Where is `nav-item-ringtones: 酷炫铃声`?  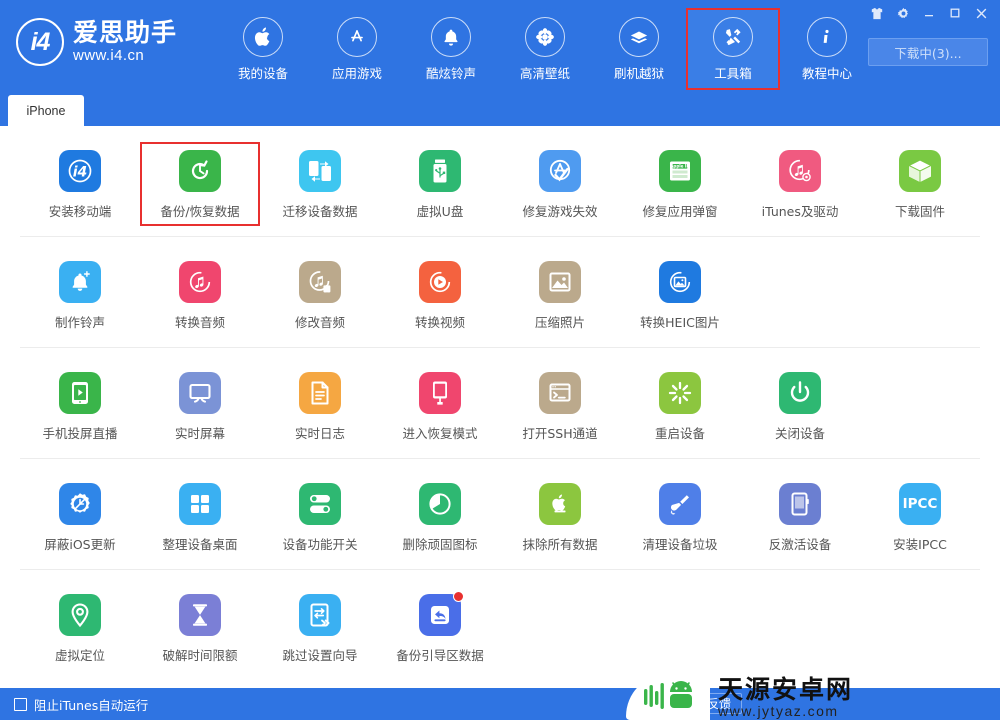
nav-item-ringtones: 酷炫铃声 is located at coordinates (451, 49).